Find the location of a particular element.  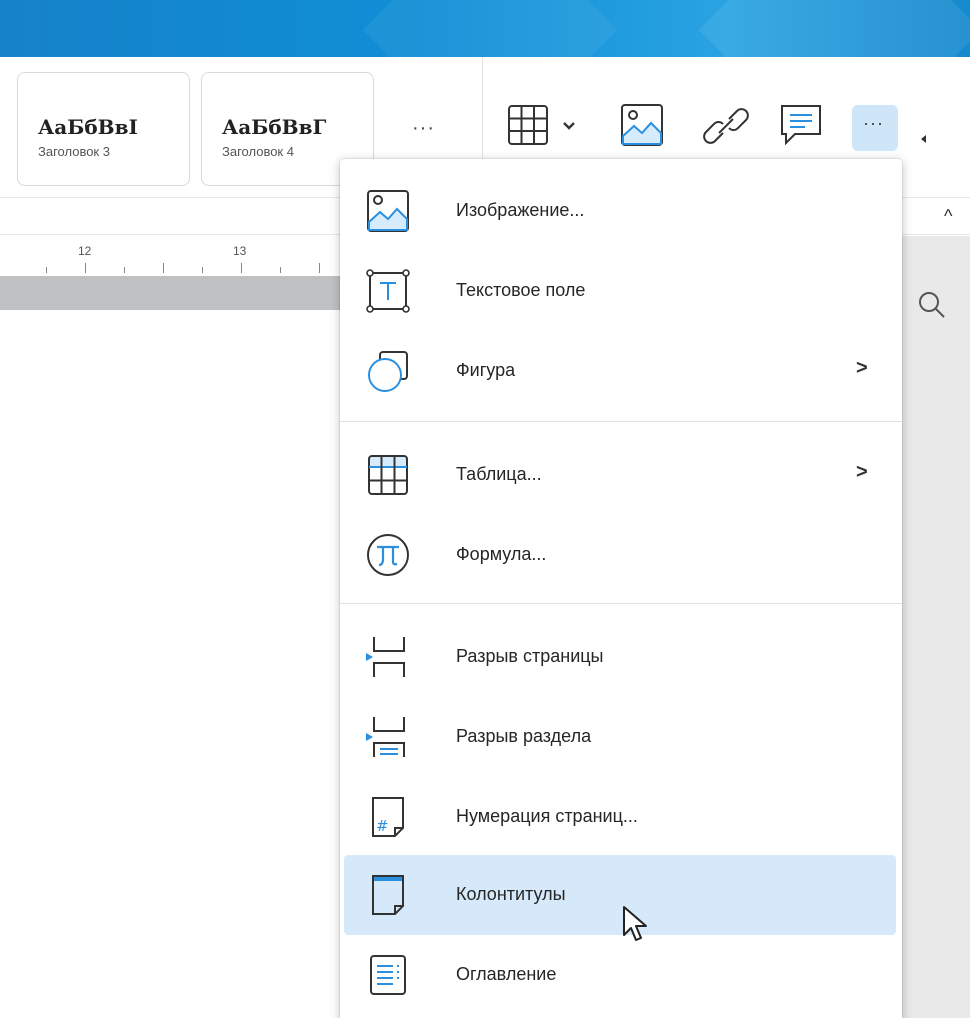

formula-pi-icon is located at coordinates (388, 555).